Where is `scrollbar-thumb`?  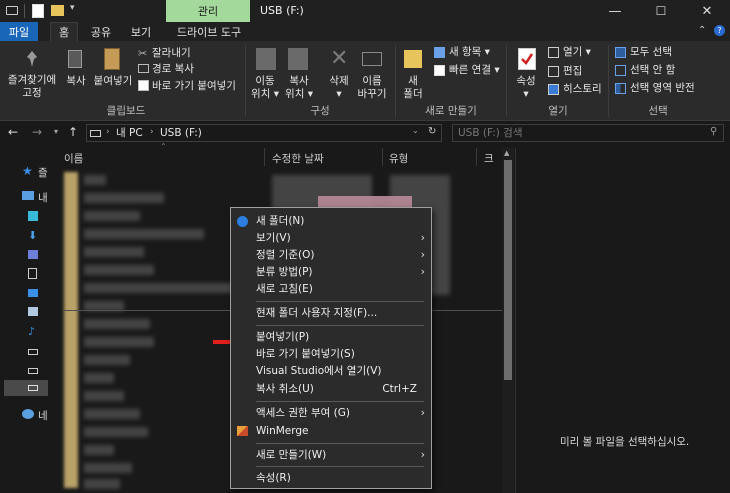
scrollbar-thumb is located at coordinates (508, 270).